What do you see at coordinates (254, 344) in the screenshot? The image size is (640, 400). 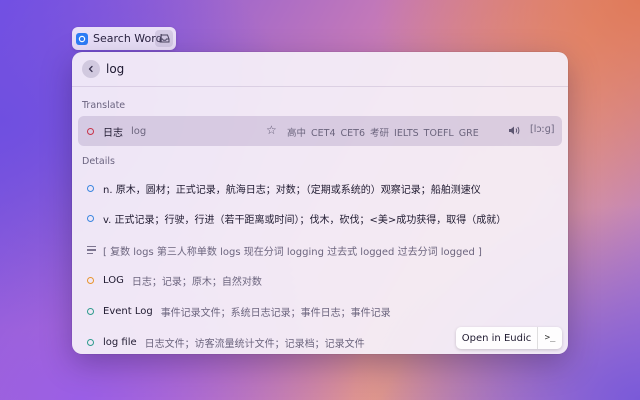 I see `phrase-meaning: 日志文件；访客流量统计文件；记录档；记录文件` at bounding box center [254, 344].